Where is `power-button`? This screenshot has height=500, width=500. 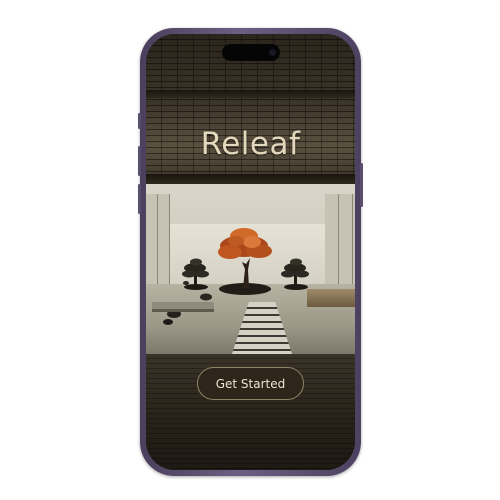 power-button is located at coordinates (361, 185).